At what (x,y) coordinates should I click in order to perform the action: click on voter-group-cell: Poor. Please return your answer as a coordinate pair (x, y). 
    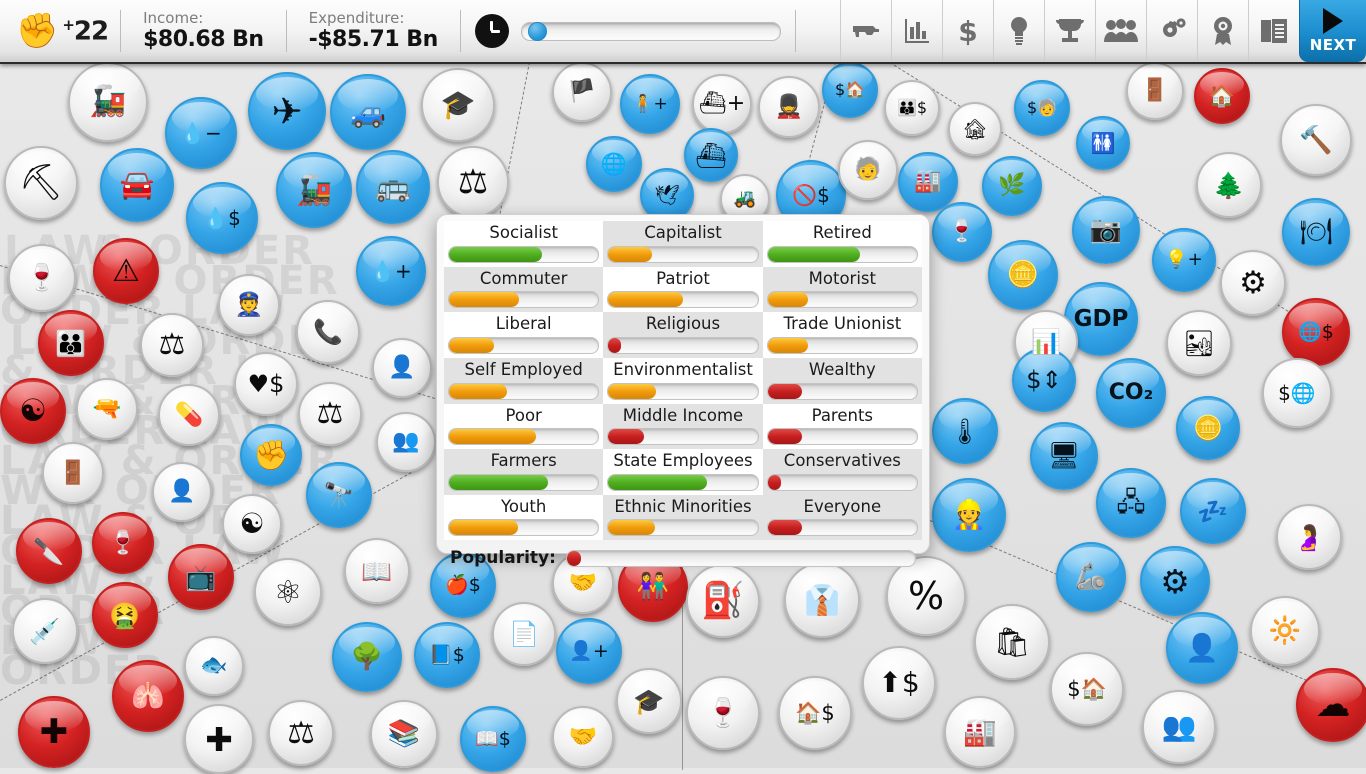
    Looking at the image, I should click on (524, 426).